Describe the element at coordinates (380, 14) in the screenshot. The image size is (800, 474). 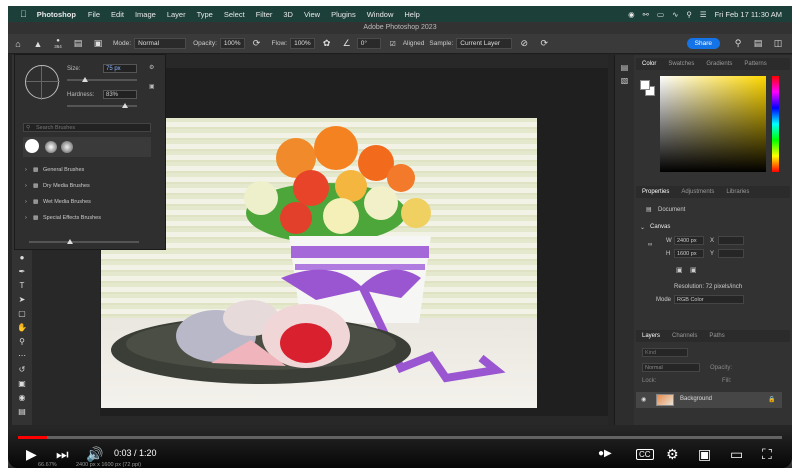
I see `menu-window: Window` at that location.